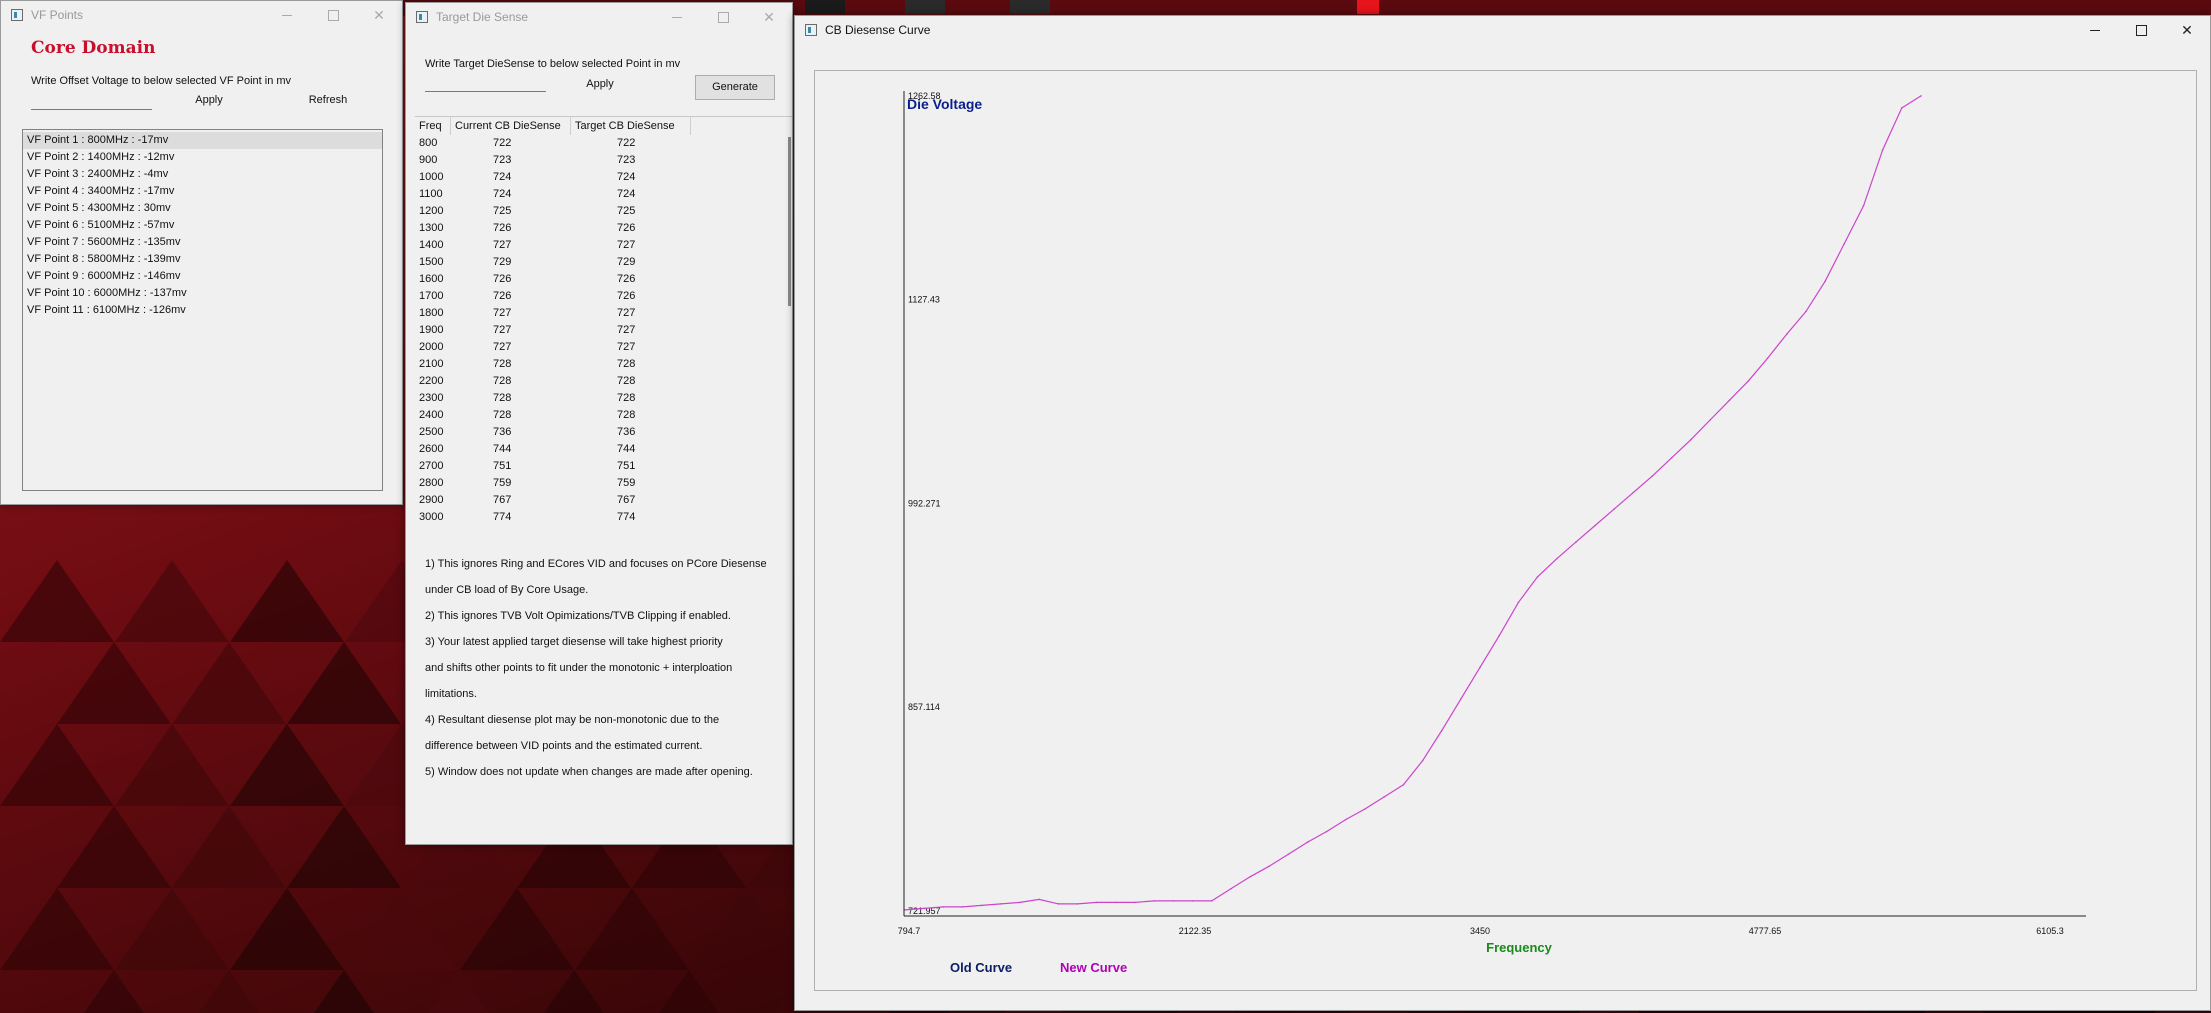 The image size is (2211, 1013). What do you see at coordinates (431, 483) in the screenshot?
I see `freq-cell: 2800` at bounding box center [431, 483].